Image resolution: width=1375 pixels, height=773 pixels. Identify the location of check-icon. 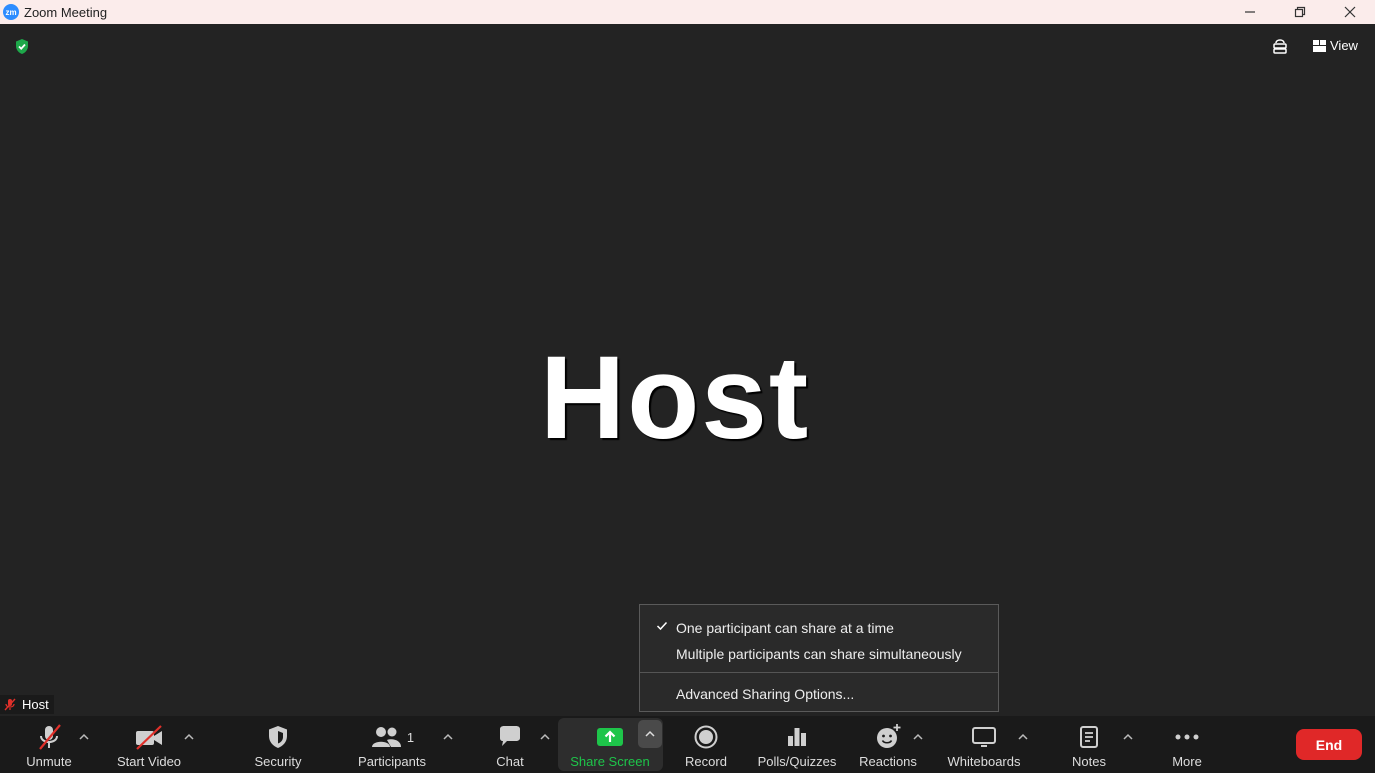
(662, 626).